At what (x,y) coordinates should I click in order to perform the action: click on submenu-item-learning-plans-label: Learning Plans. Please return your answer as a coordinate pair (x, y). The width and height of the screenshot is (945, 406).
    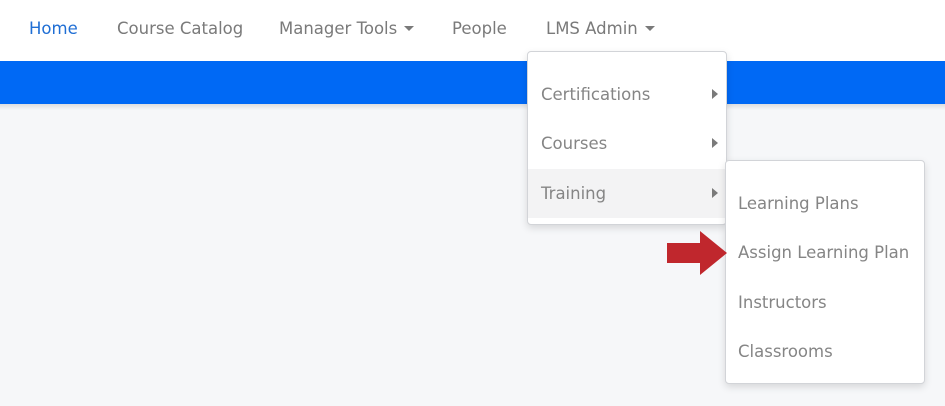
    Looking at the image, I should click on (798, 203).